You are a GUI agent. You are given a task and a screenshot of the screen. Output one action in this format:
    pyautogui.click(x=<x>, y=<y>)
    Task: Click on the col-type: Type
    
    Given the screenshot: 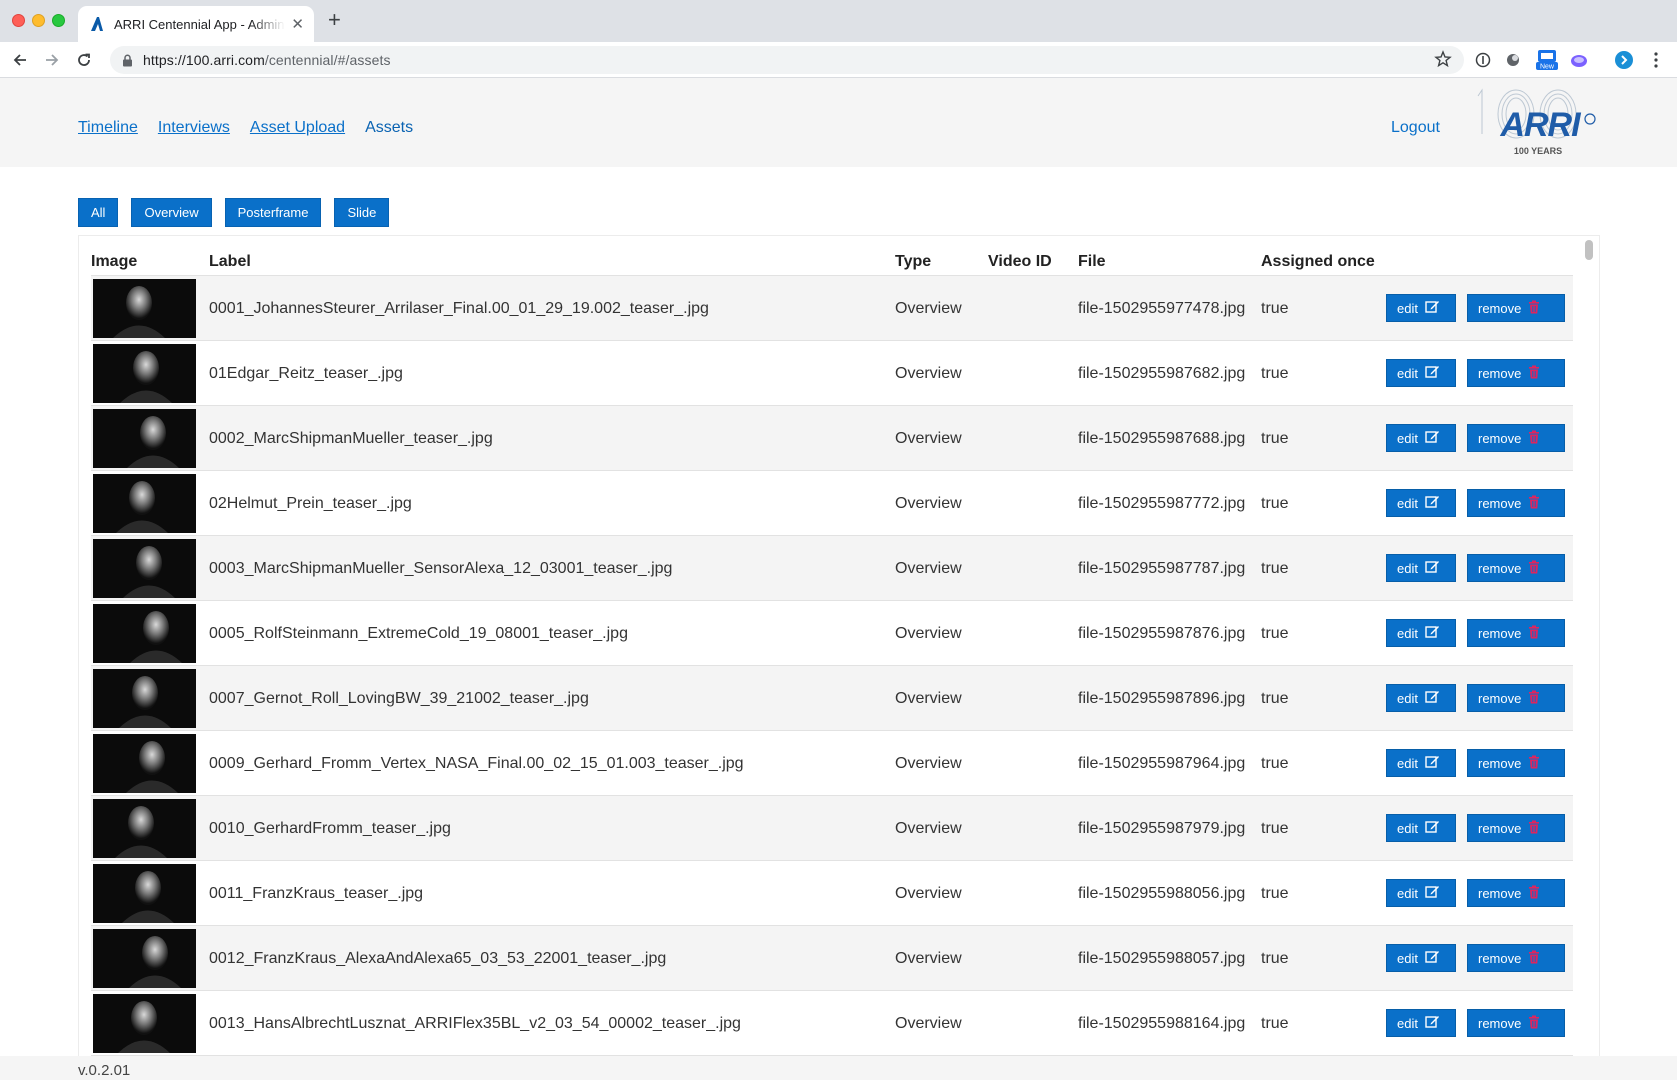 What is the action you would take?
    pyautogui.click(x=913, y=261)
    